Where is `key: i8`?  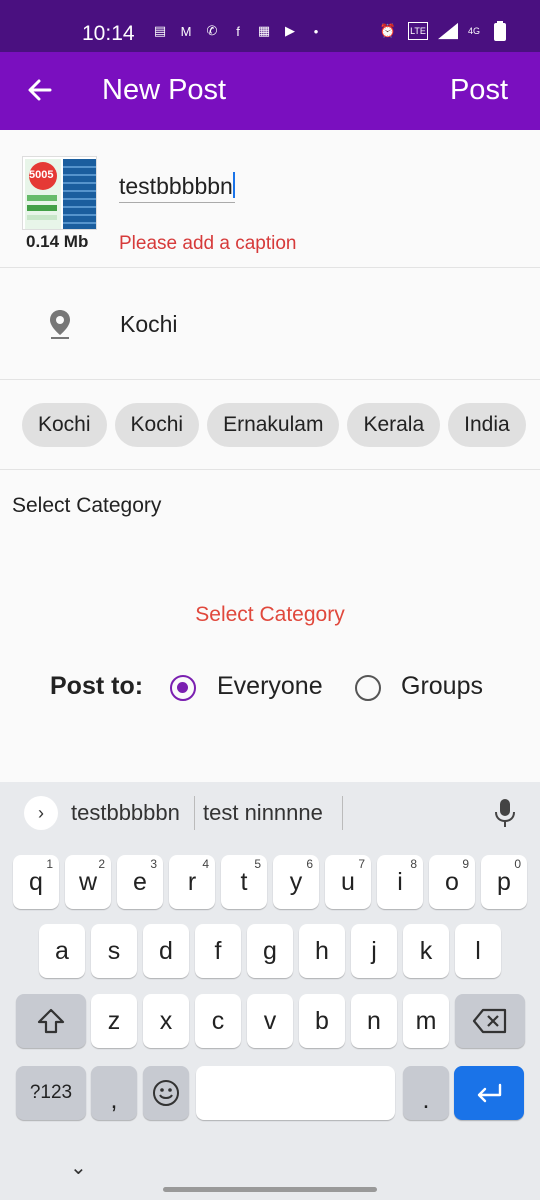 key: i8 is located at coordinates (400, 882).